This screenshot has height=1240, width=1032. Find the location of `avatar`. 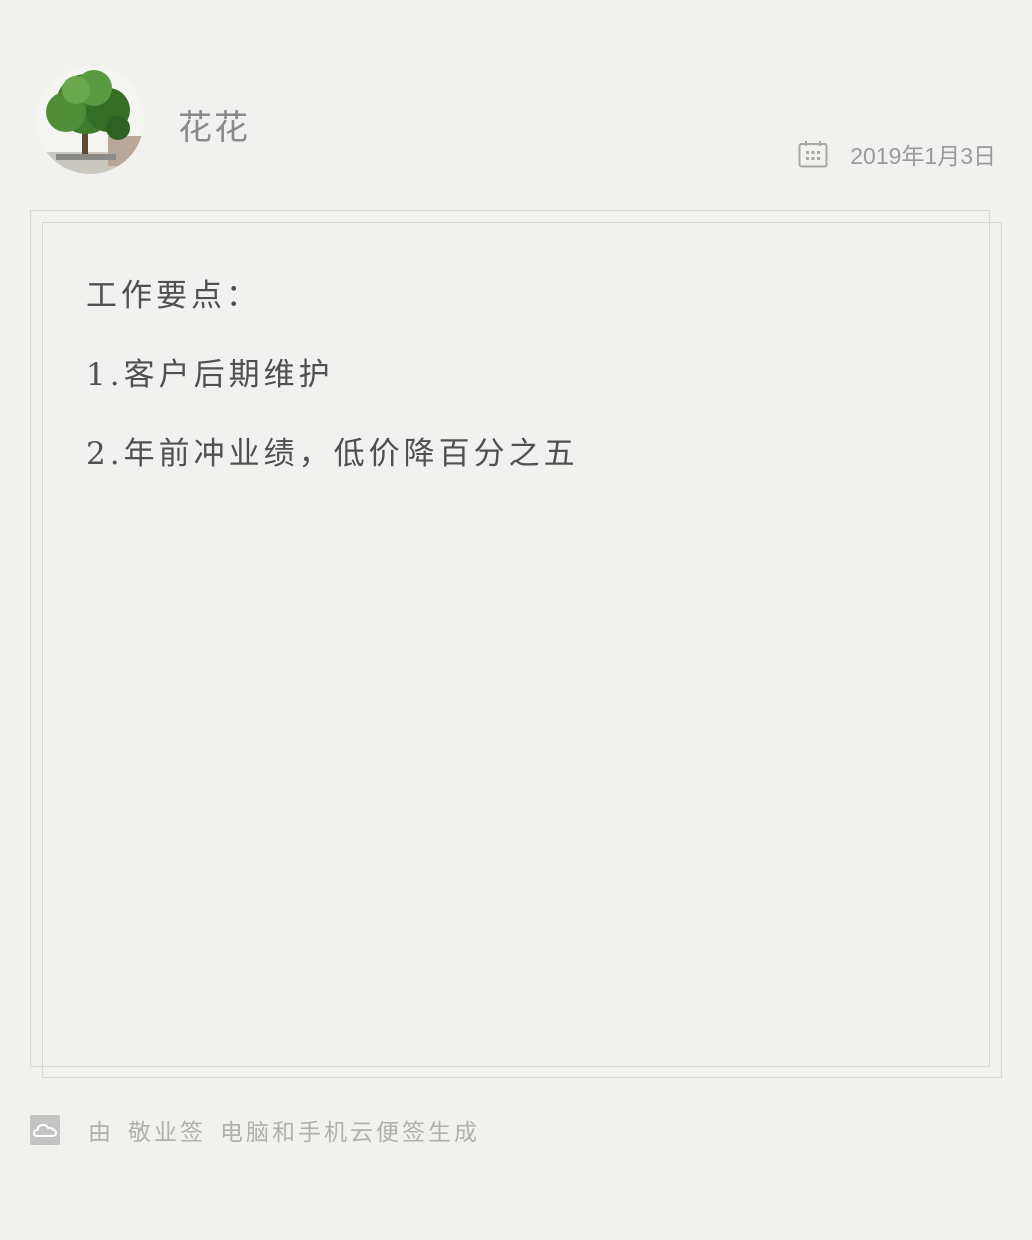

avatar is located at coordinates (90, 120).